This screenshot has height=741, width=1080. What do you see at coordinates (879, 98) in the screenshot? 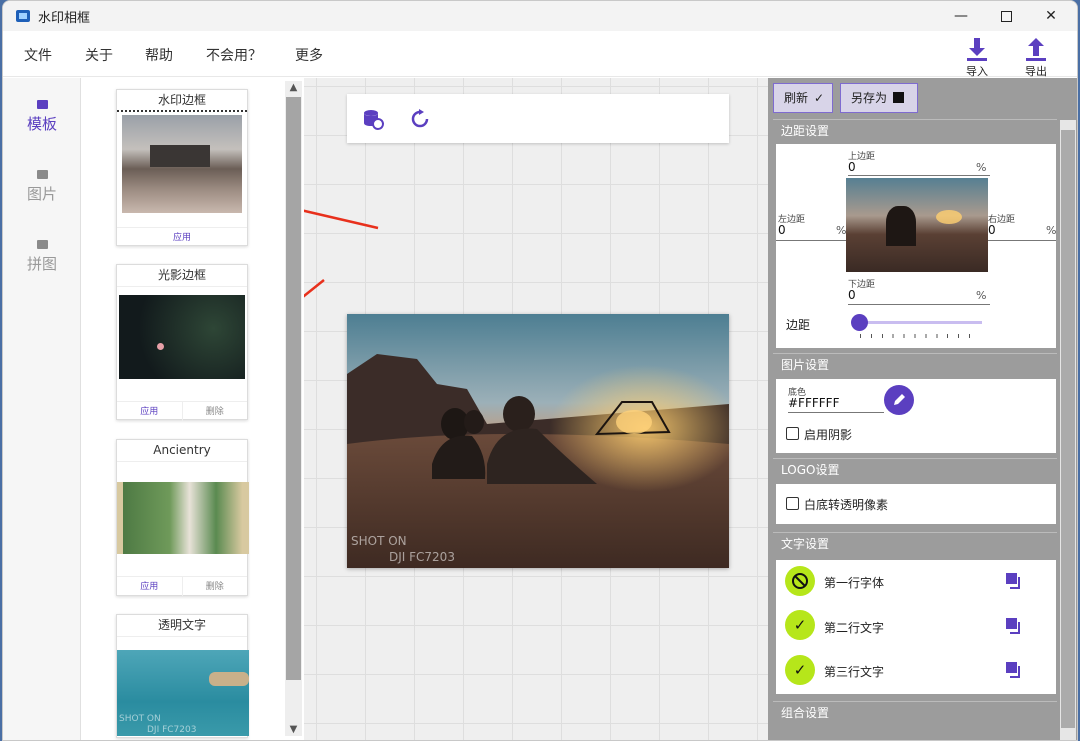
I see `save-as-button: 另存为` at bounding box center [879, 98].